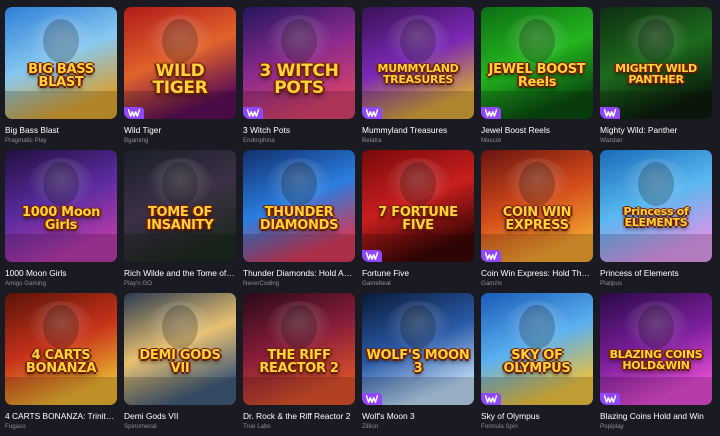  What do you see at coordinates (656, 360) in the screenshot?
I see `game-logo: BLAZING COINS HOLD&WIN` at bounding box center [656, 360].